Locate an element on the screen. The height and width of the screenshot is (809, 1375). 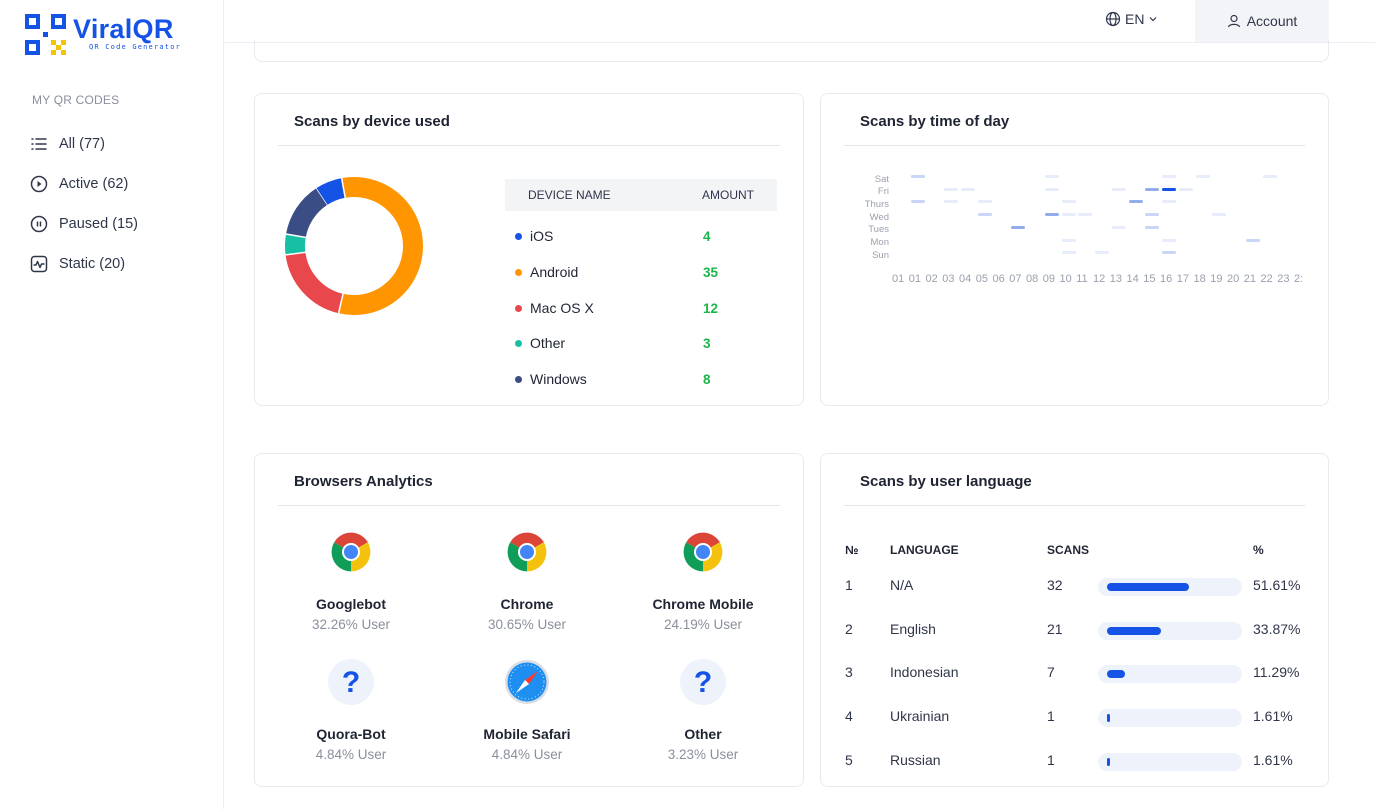
sidebar-item-active: Active (62) is located at coordinates (84, 184).